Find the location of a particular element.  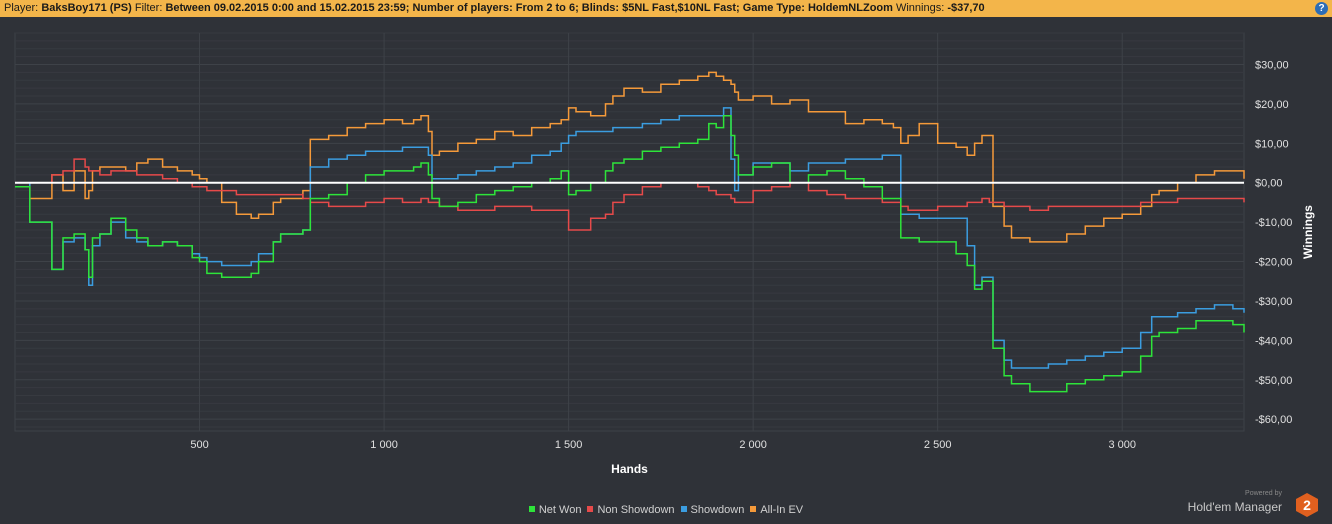

y-tick-label: -$20,00 is located at coordinates (1273, 263).